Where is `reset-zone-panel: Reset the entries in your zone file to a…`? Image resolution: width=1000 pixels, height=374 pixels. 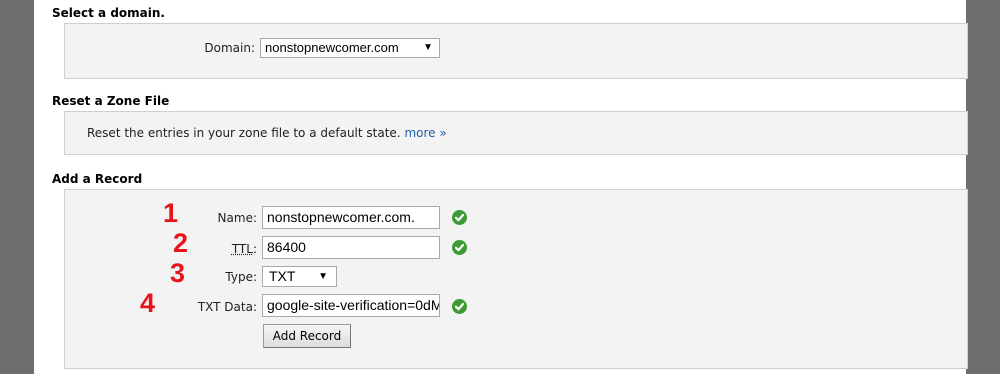 reset-zone-panel: Reset the entries in your zone file to a… is located at coordinates (516, 133).